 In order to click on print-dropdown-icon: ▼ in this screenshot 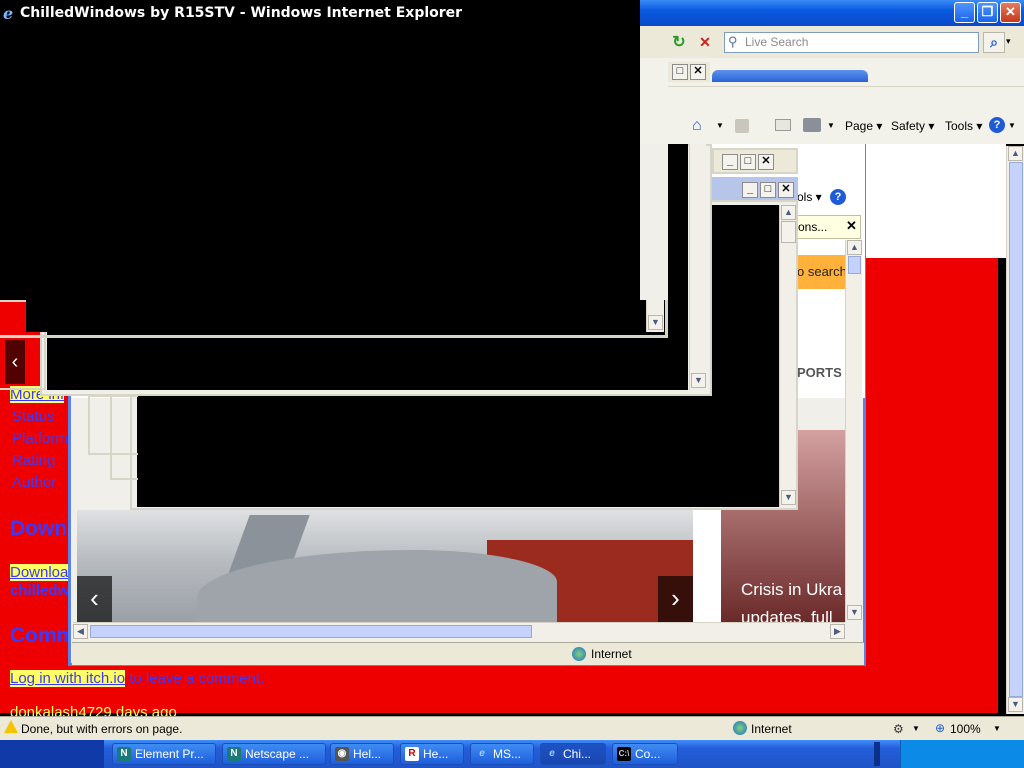, I will do `click(831, 125)`.